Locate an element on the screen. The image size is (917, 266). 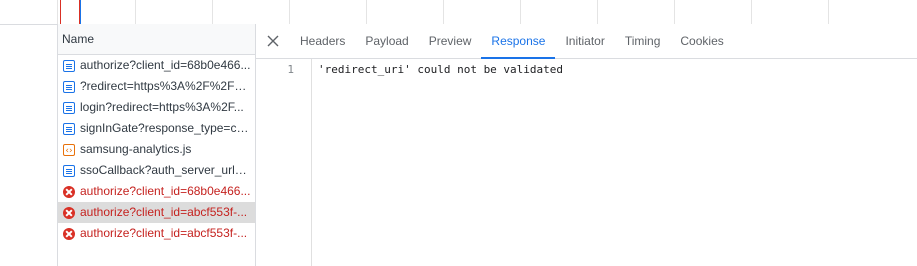
tab-headers: Headers is located at coordinates (322, 41).